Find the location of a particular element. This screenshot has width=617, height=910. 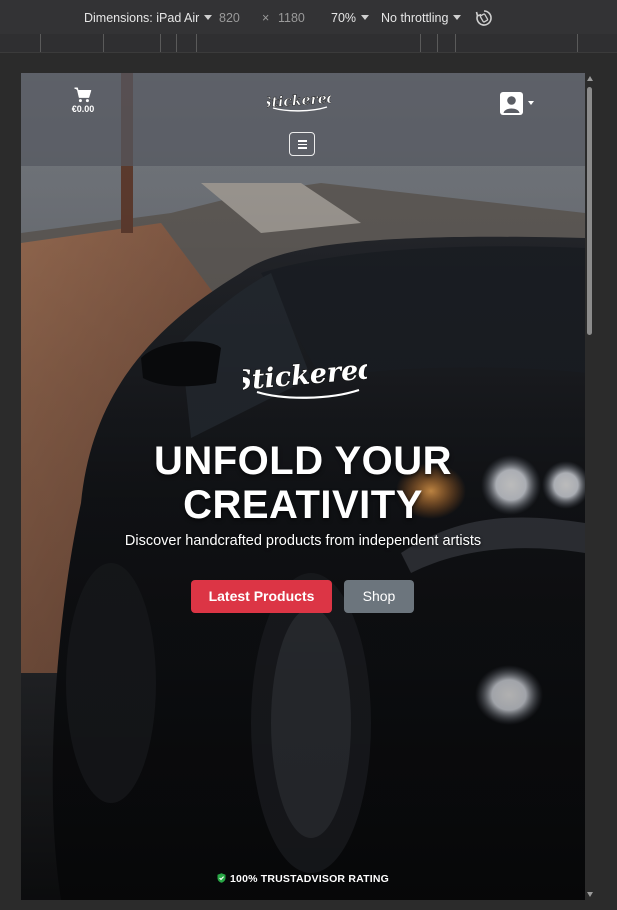

hero-logo: Stickered is located at coordinates (305, 376).